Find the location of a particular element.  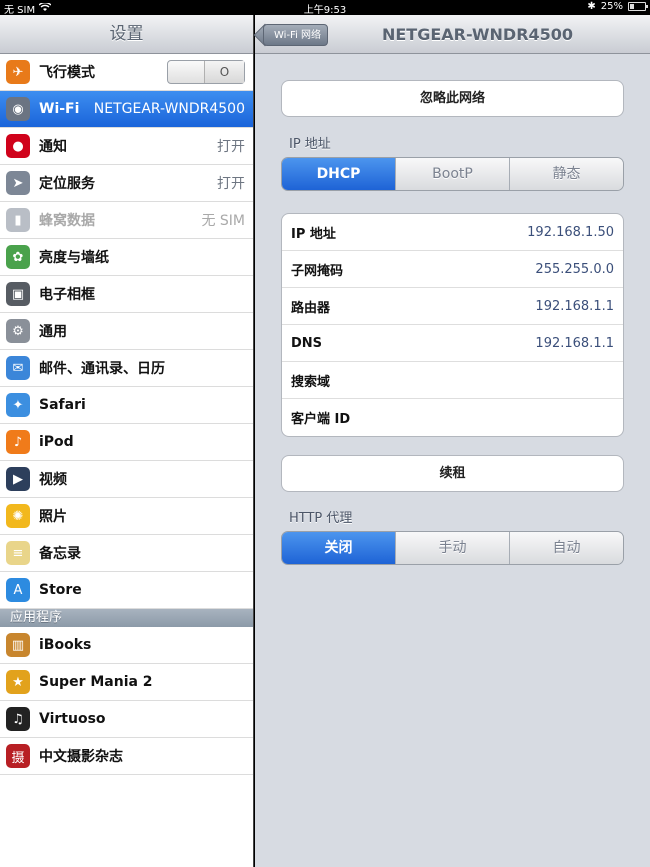

sidebar-item-label: 邮件、通讯录、日历 is located at coordinates (102, 369).